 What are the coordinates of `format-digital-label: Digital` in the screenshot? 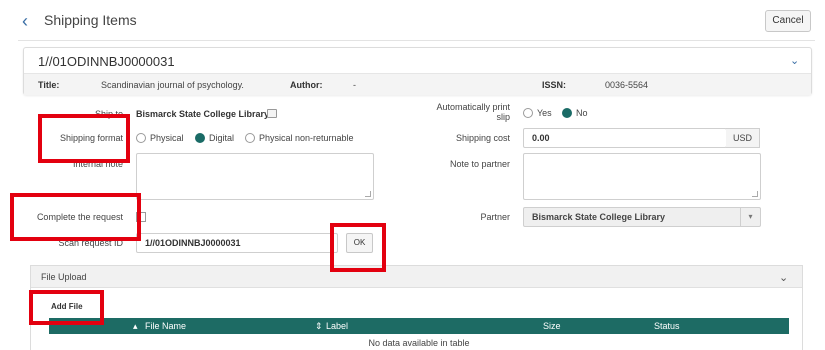 It's located at (222, 138).